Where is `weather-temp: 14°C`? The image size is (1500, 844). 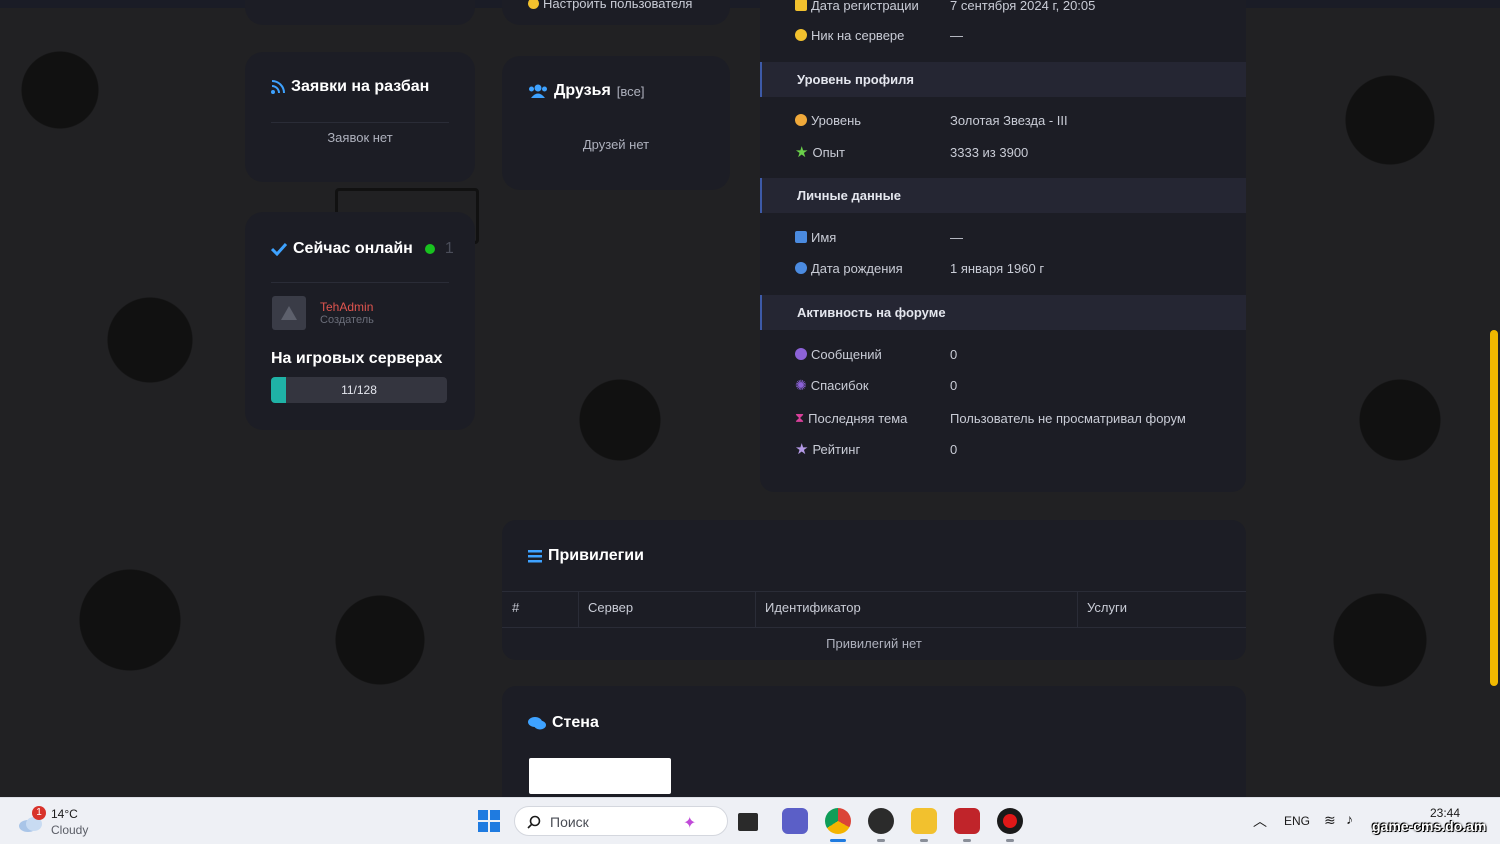 weather-temp: 14°C is located at coordinates (64, 814).